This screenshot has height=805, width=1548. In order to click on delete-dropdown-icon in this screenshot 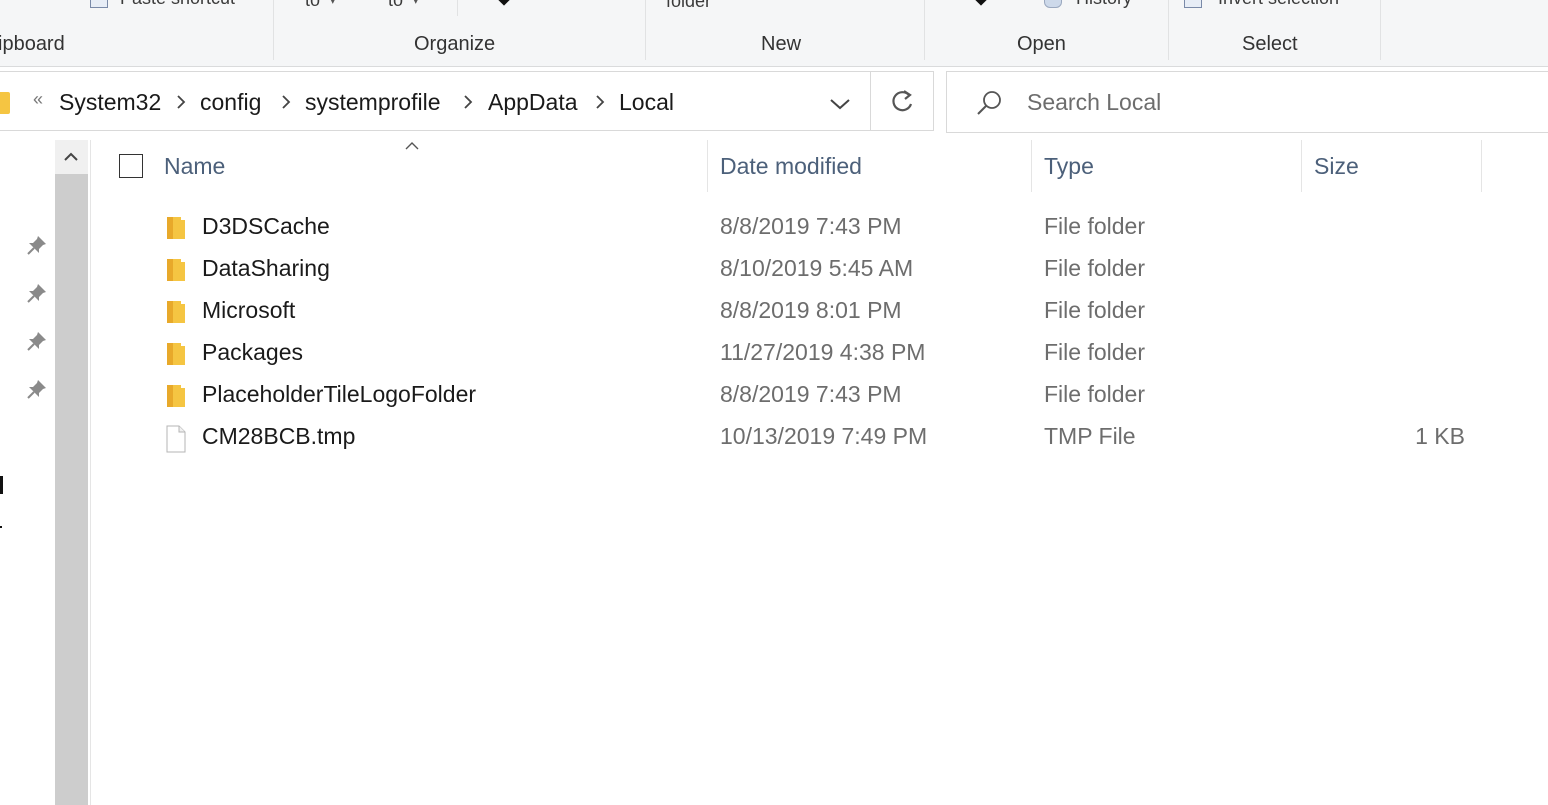, I will do `click(504, 3)`.